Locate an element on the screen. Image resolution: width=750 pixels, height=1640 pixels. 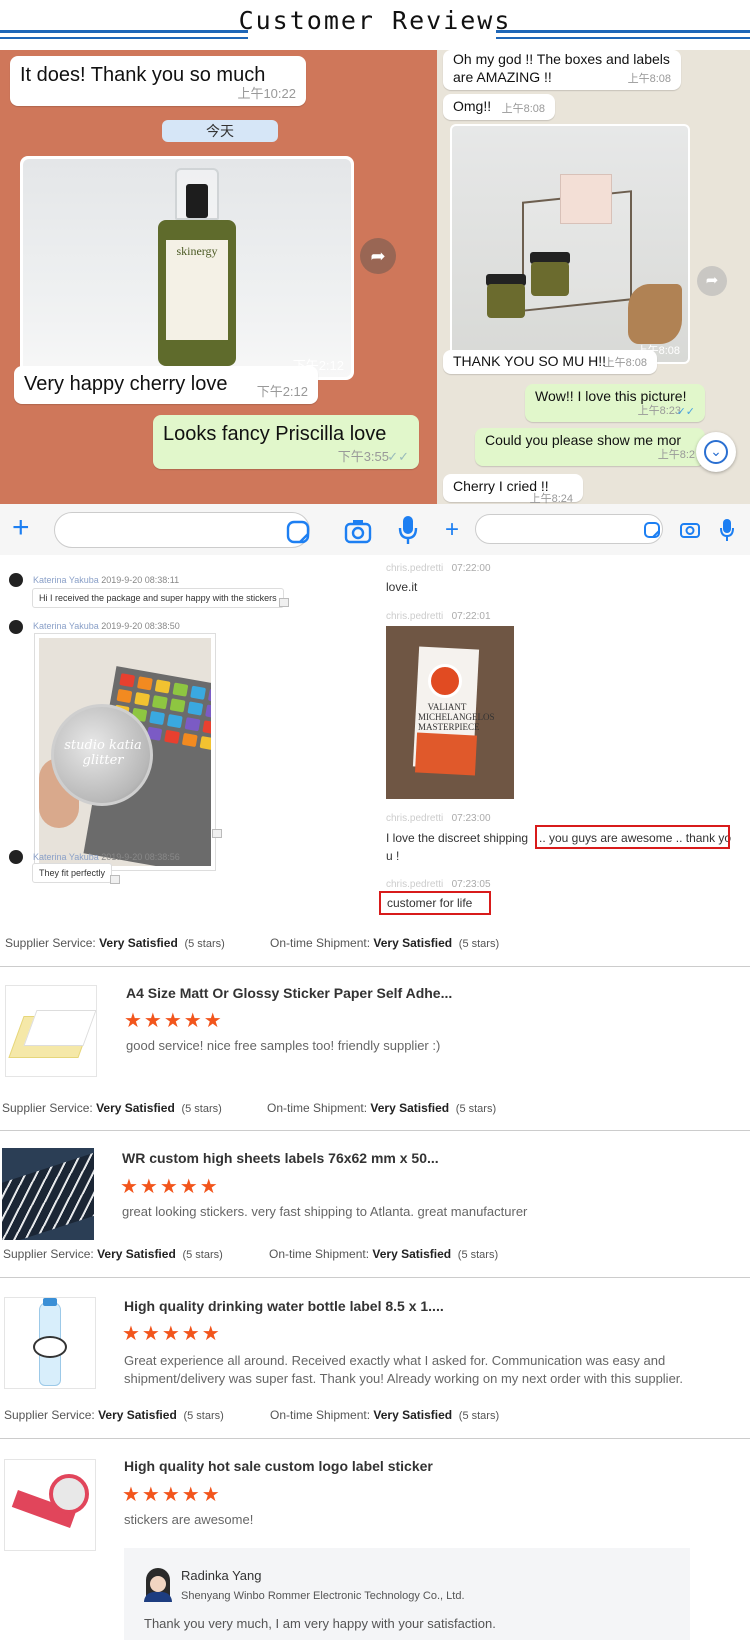
chat-input-bar-a: + is located at coordinates (218, 530).